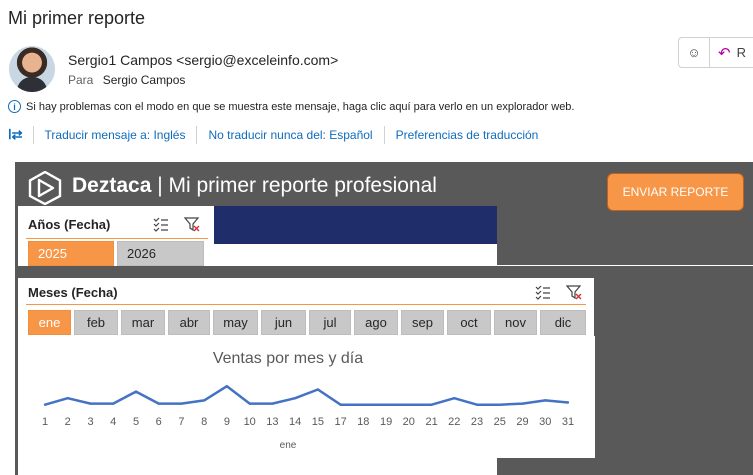 The height and width of the screenshot is (475, 753). What do you see at coordinates (114, 135) in the screenshot?
I see `translate-message-link: Traducir mensaje a: Inglés` at bounding box center [114, 135].